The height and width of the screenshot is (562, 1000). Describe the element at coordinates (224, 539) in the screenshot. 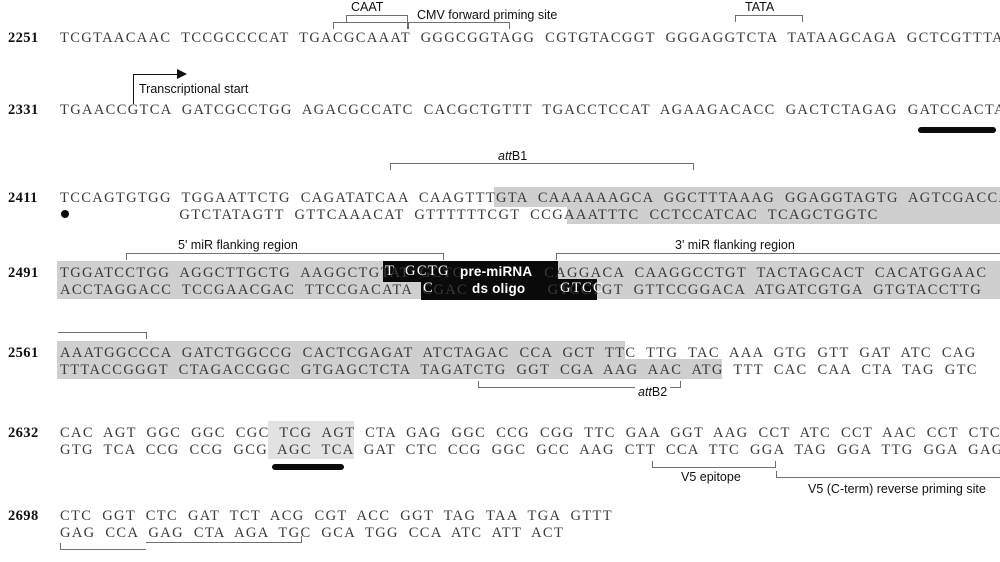

I see `bracket-bgh-reverse-priming` at that location.